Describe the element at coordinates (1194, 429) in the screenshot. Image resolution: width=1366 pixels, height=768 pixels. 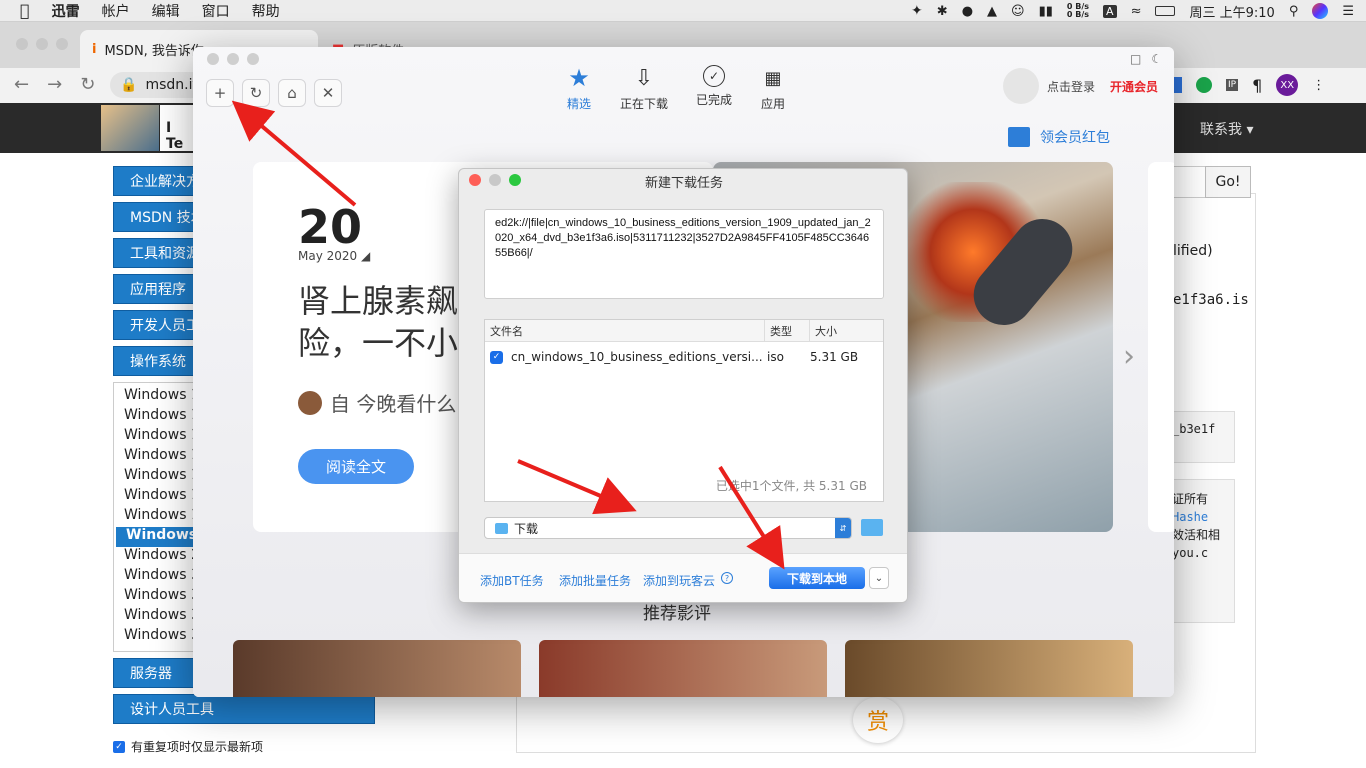
I see `detail-code-text: _b3e1f` at that location.